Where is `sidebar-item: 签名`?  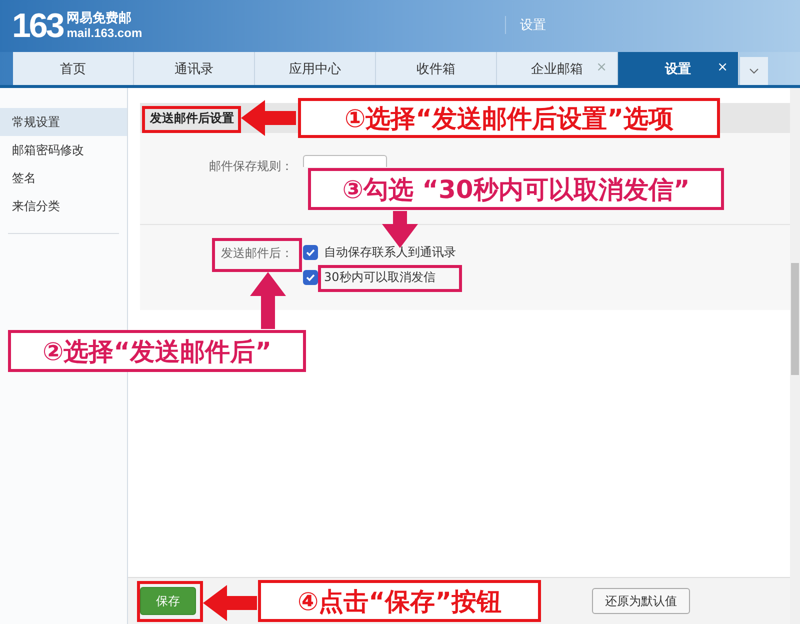
sidebar-item: 签名 is located at coordinates (63, 178).